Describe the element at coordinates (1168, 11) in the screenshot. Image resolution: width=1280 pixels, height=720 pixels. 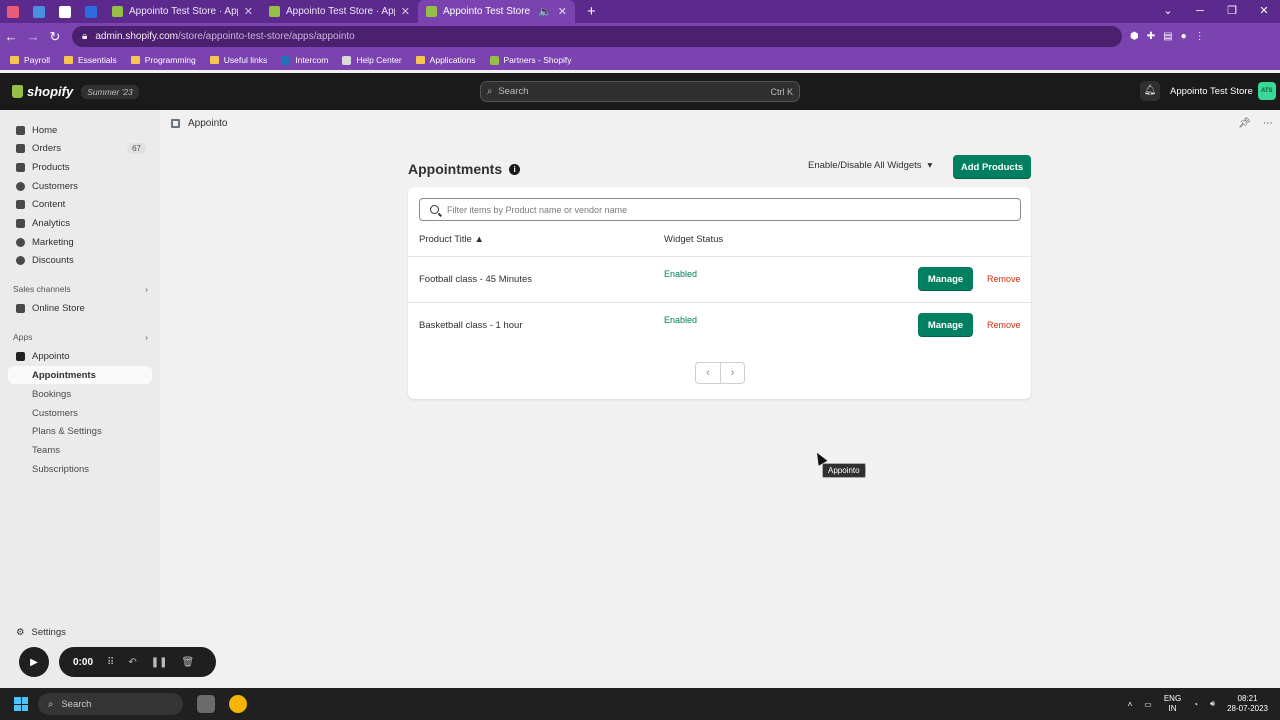
I see `tab-search-icon: ⌄` at that location.